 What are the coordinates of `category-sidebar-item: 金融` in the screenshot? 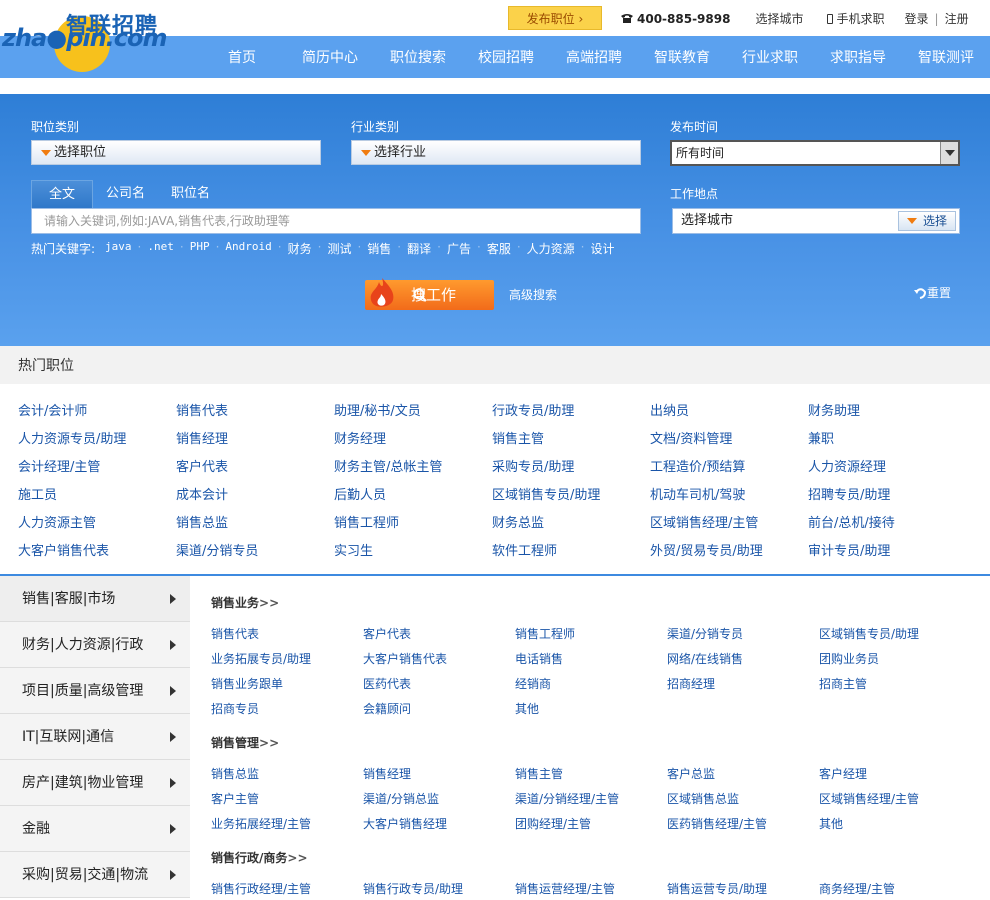 It's located at (95, 829).